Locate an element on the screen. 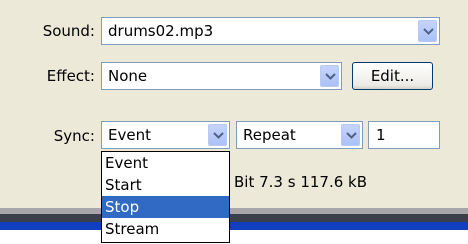  sound-select: drums02.mp3 is located at coordinates (270, 31).